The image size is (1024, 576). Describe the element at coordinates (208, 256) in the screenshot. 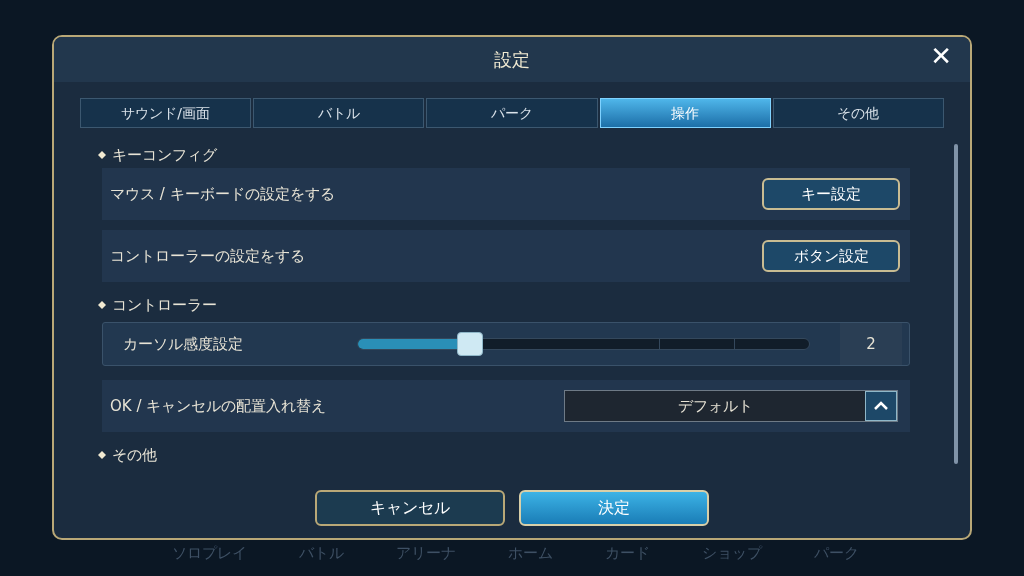

I see `setting-label: コントローラーの設定をする` at that location.